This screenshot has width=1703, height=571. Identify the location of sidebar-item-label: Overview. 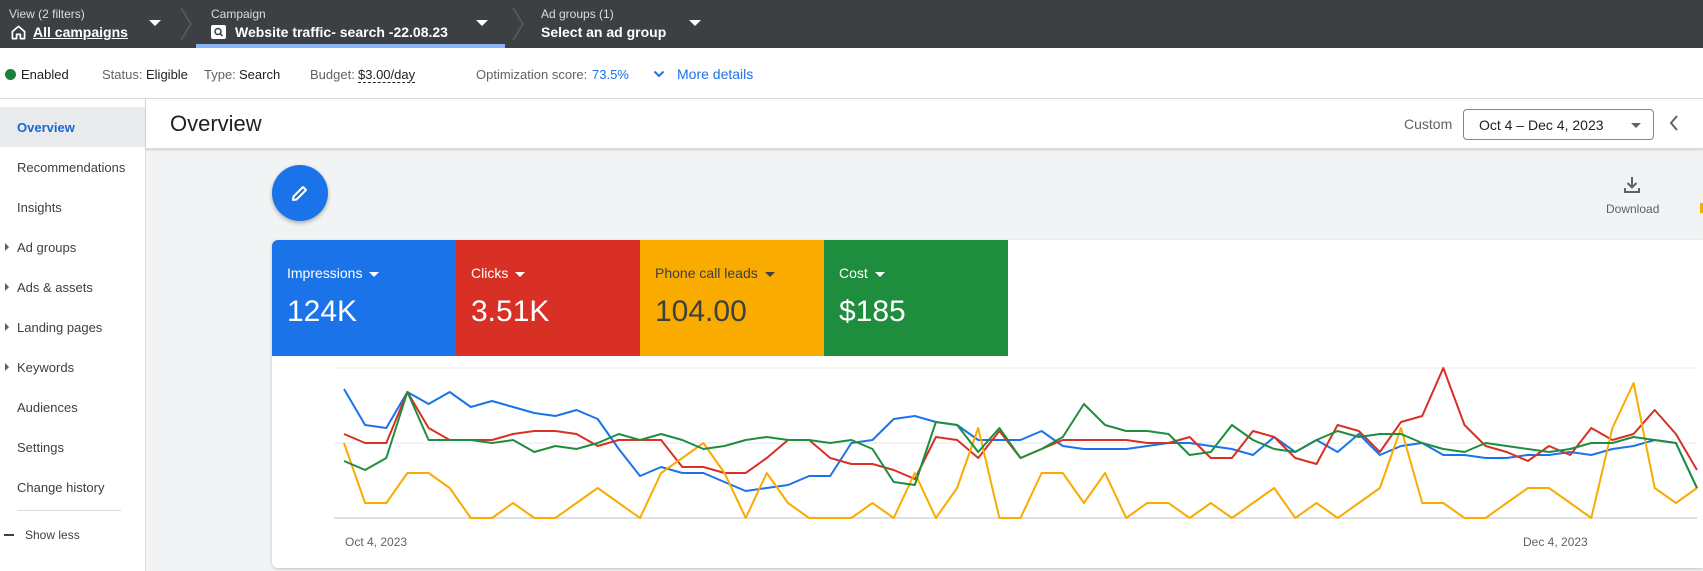
(46, 127).